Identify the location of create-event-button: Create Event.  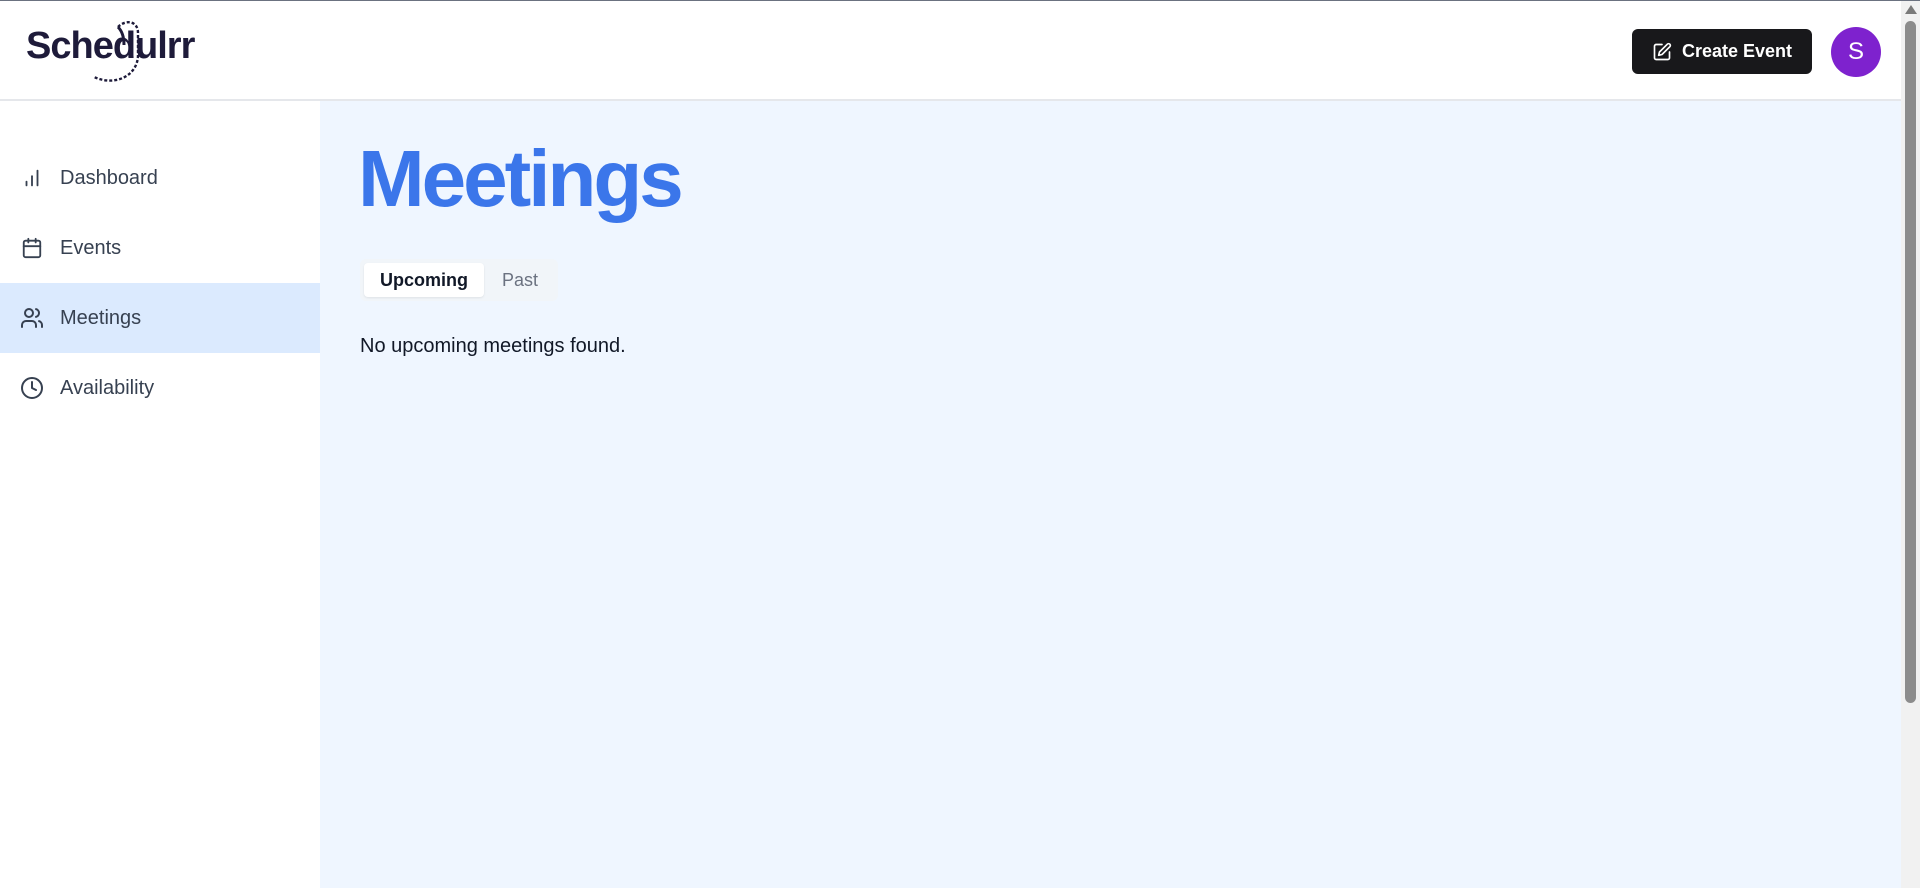
(1722, 51).